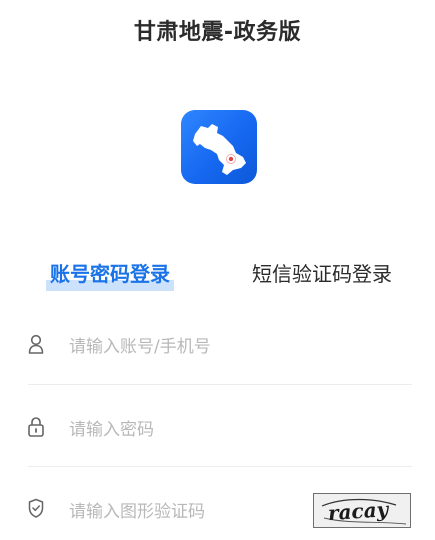  I want to click on tab-sms-code-login: 短信验证码登录, so click(322, 272).